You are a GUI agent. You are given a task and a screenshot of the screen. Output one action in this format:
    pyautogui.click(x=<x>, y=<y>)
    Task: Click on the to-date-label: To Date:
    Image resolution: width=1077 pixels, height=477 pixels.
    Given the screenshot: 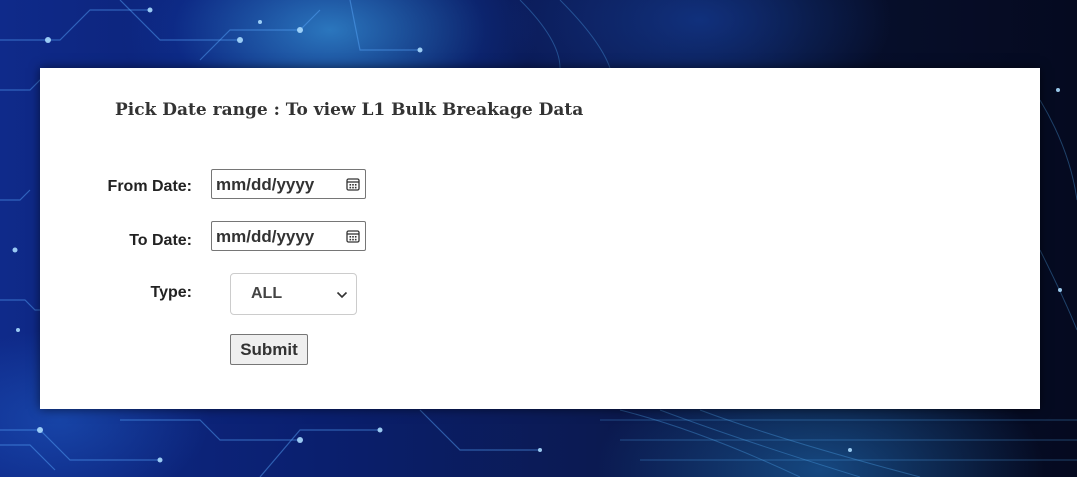 What is the action you would take?
    pyautogui.click(x=160, y=240)
    